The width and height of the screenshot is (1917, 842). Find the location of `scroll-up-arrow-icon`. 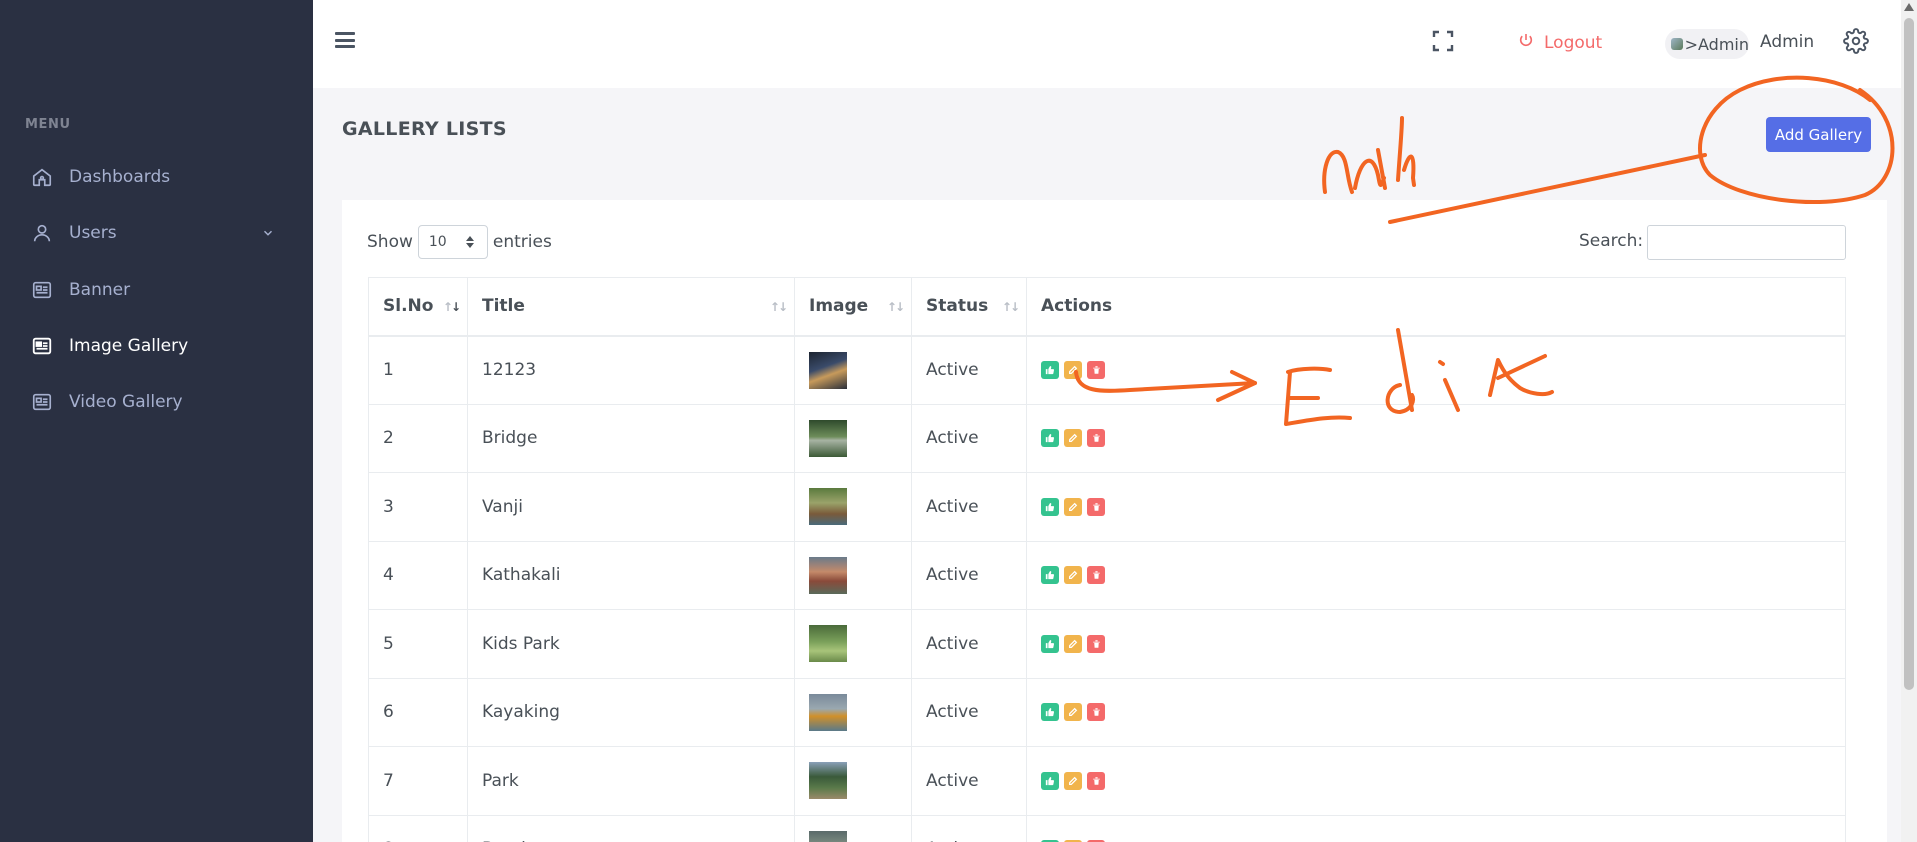

scroll-up-arrow-icon is located at coordinates (1909, 7).